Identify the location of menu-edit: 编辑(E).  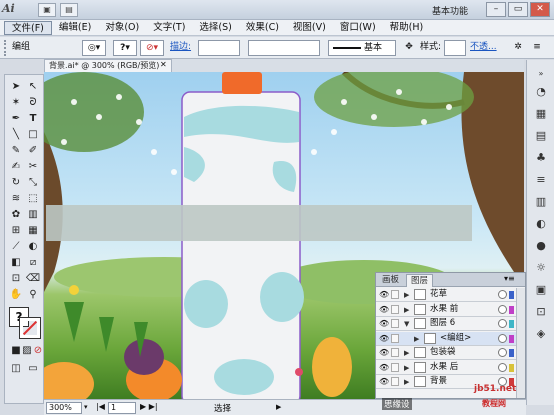
(75, 28).